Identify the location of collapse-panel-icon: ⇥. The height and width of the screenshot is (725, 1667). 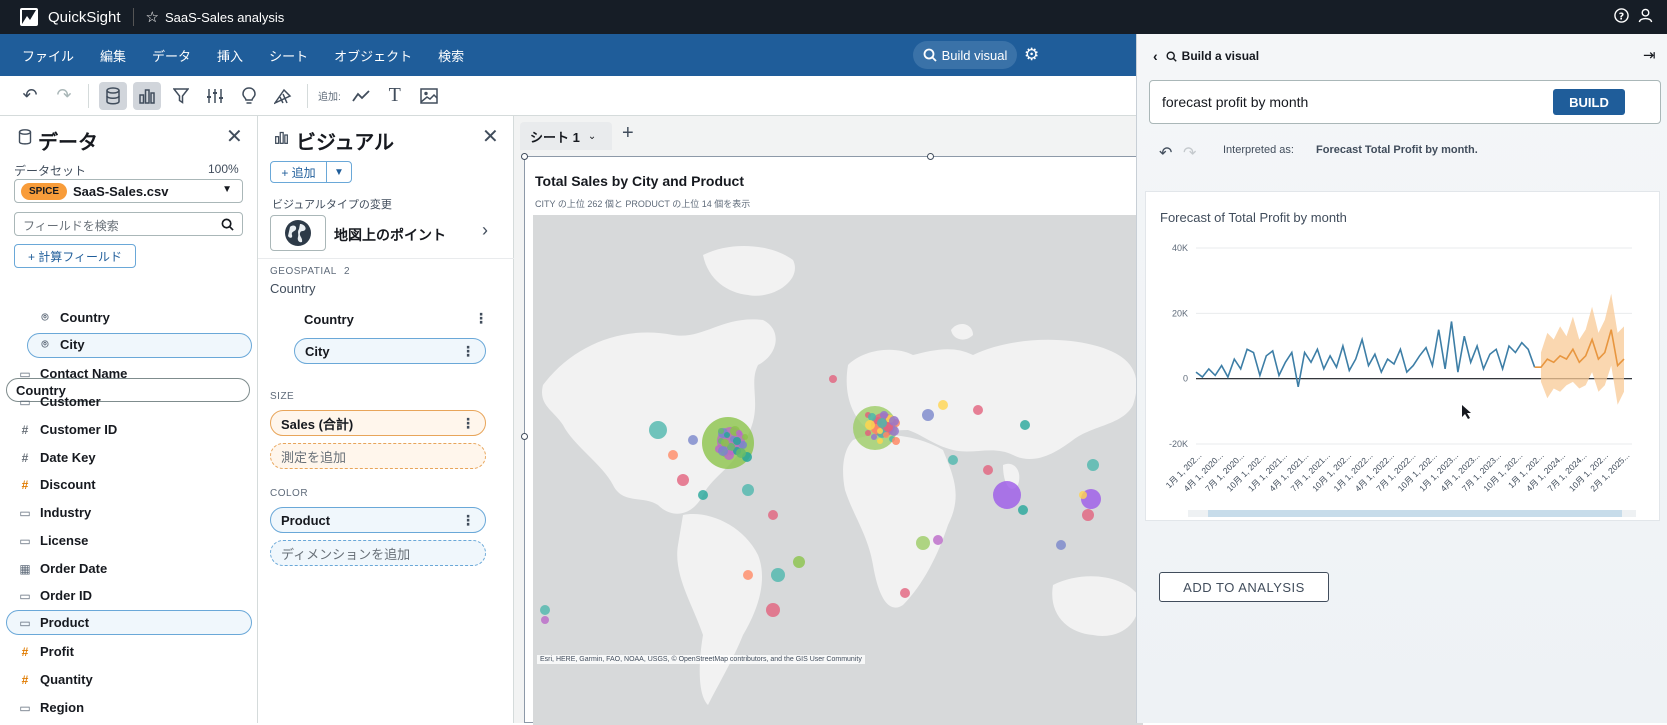
(1649, 55).